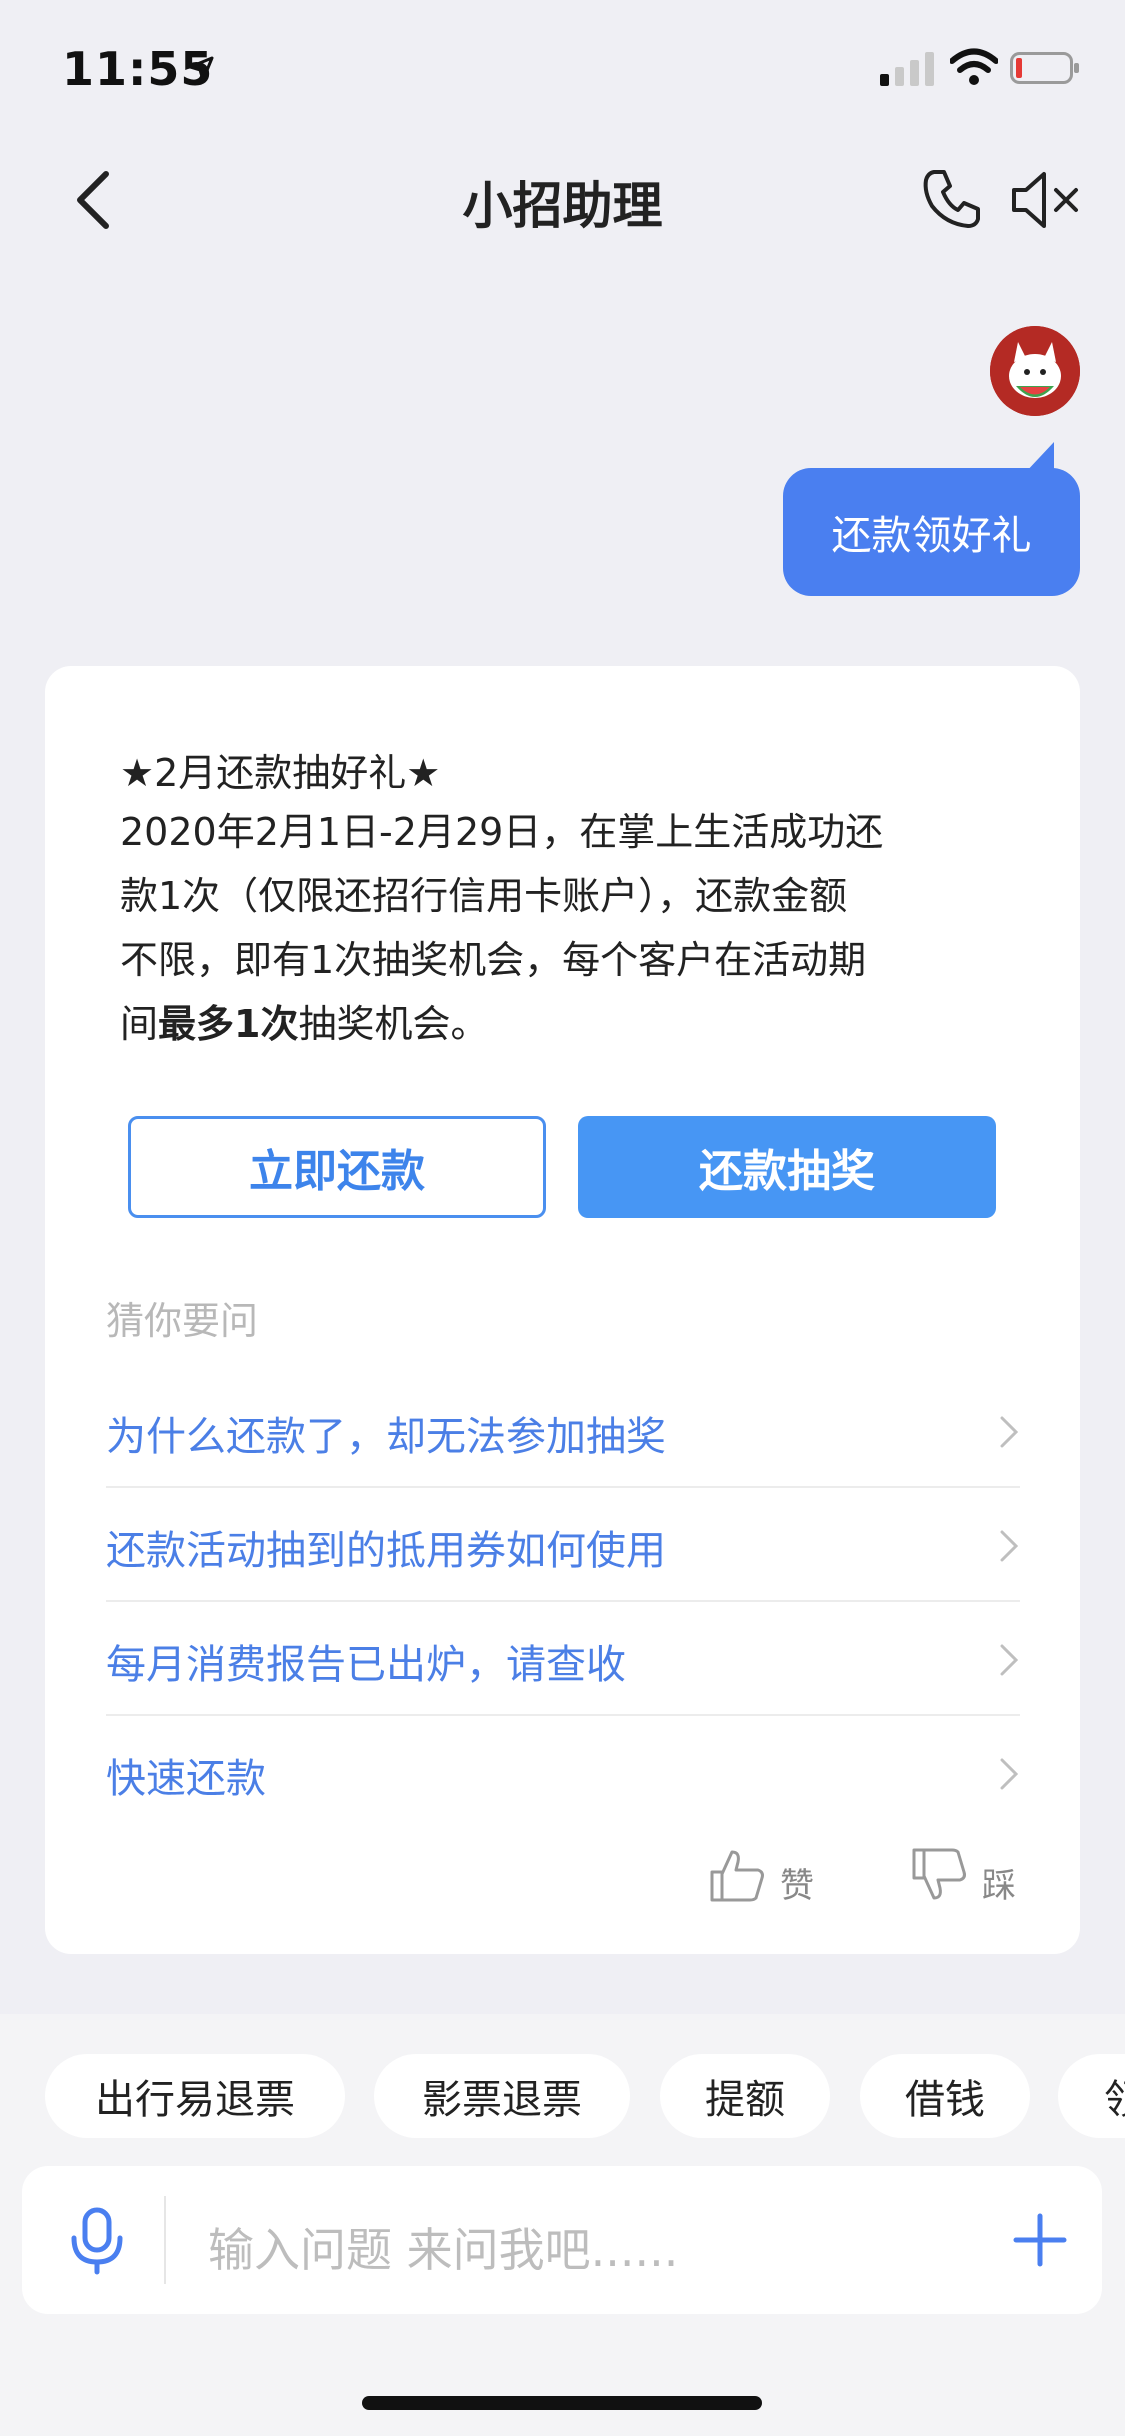  I want to click on microphone-icon, so click(97, 2241).